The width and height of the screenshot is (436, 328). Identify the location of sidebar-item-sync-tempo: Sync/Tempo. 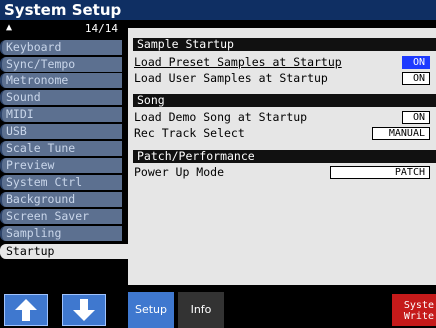
(61, 64).